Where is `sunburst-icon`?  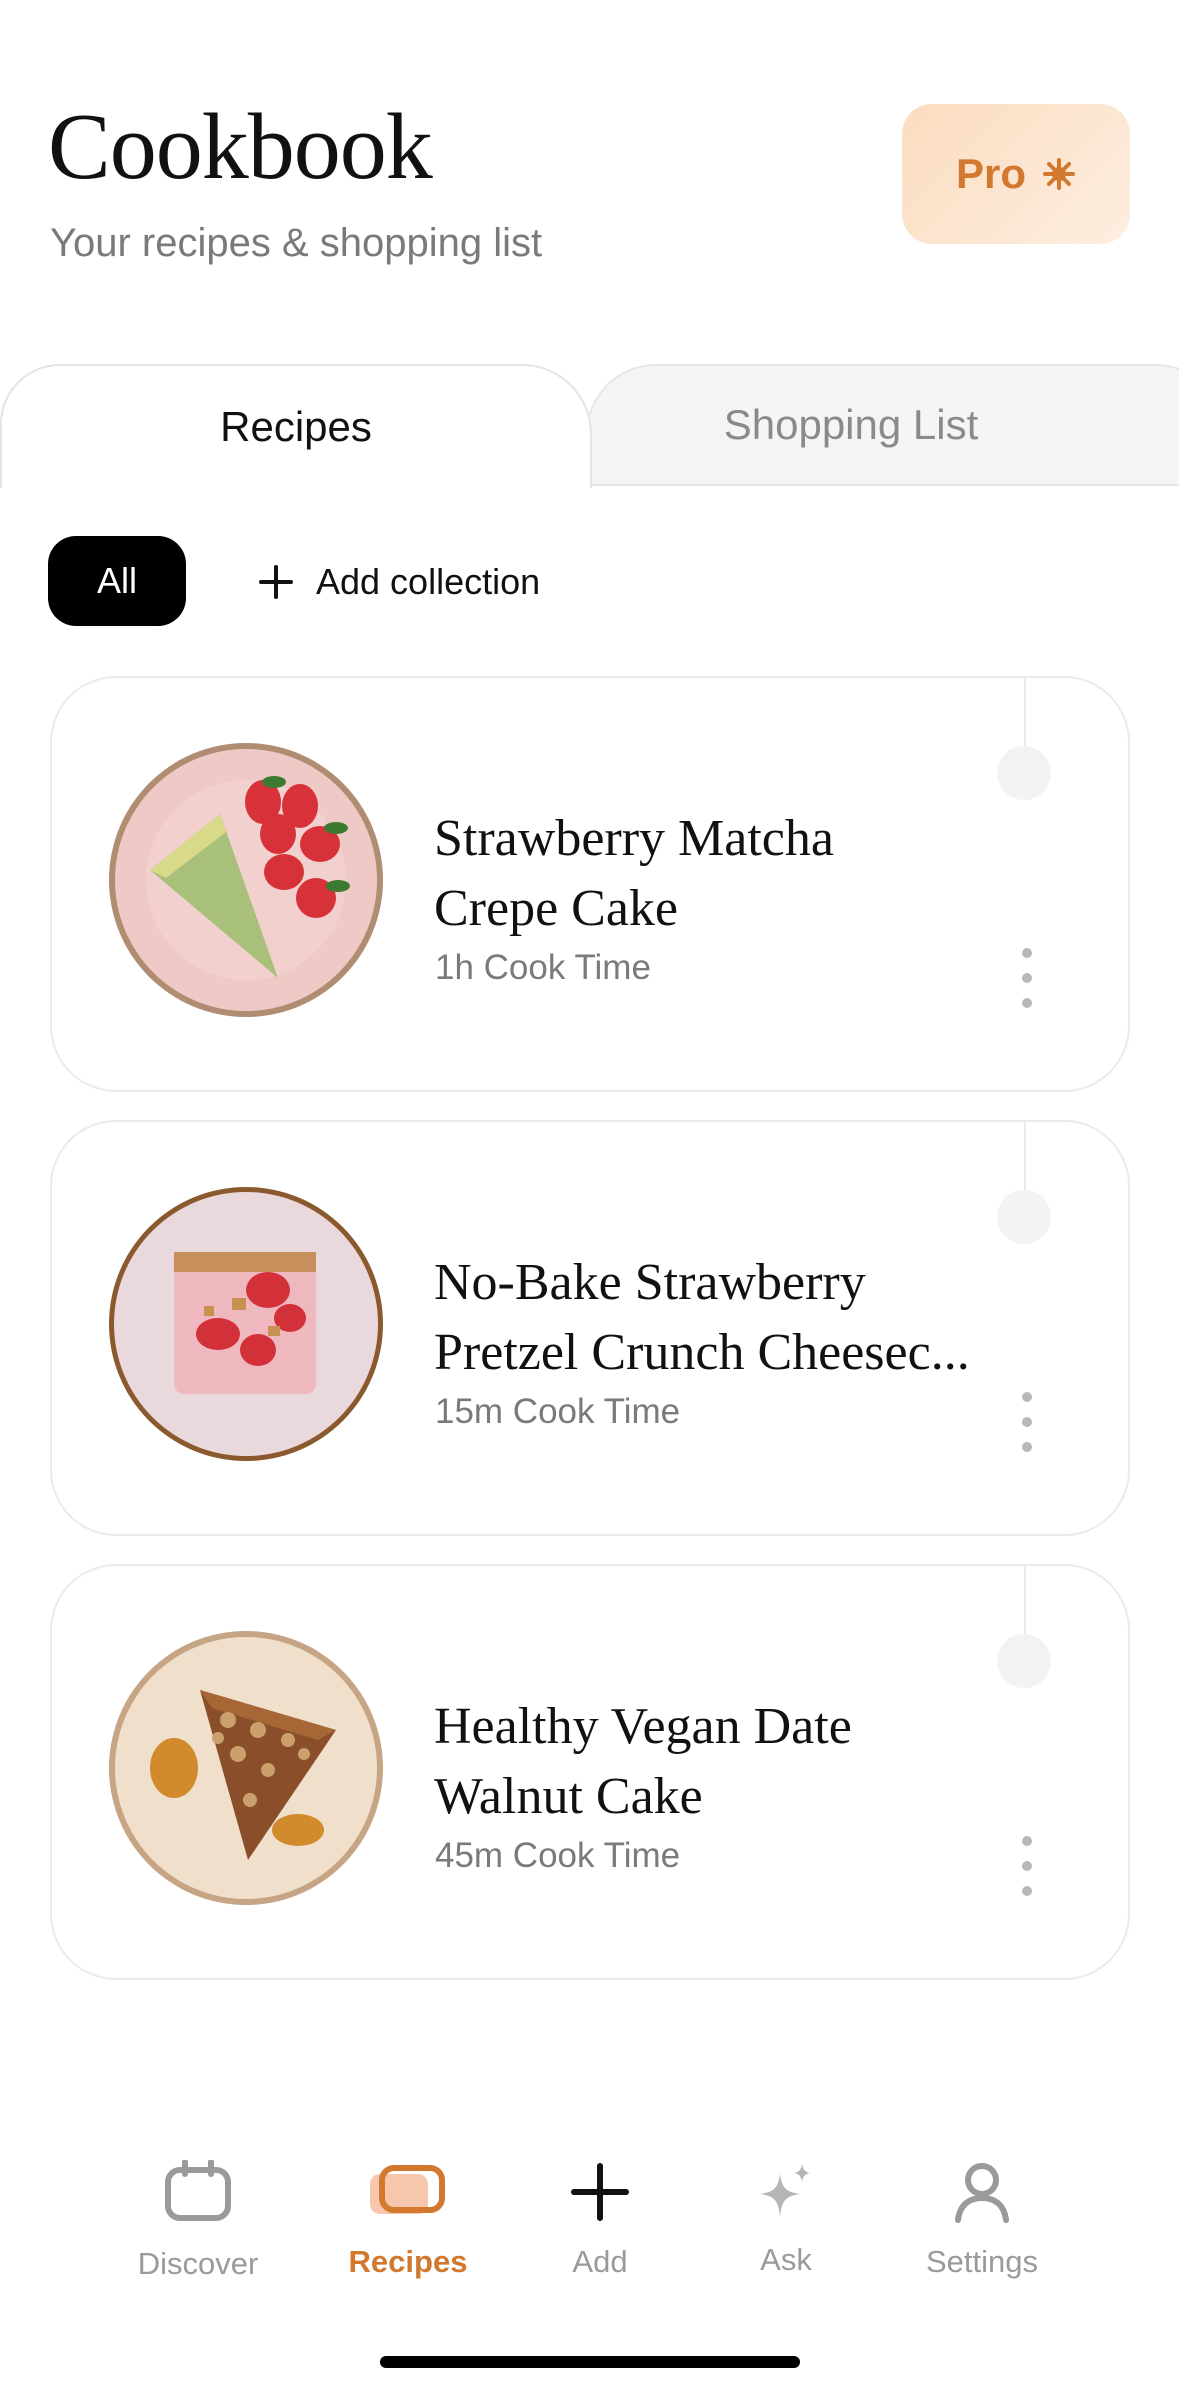
sunburst-icon is located at coordinates (1059, 174).